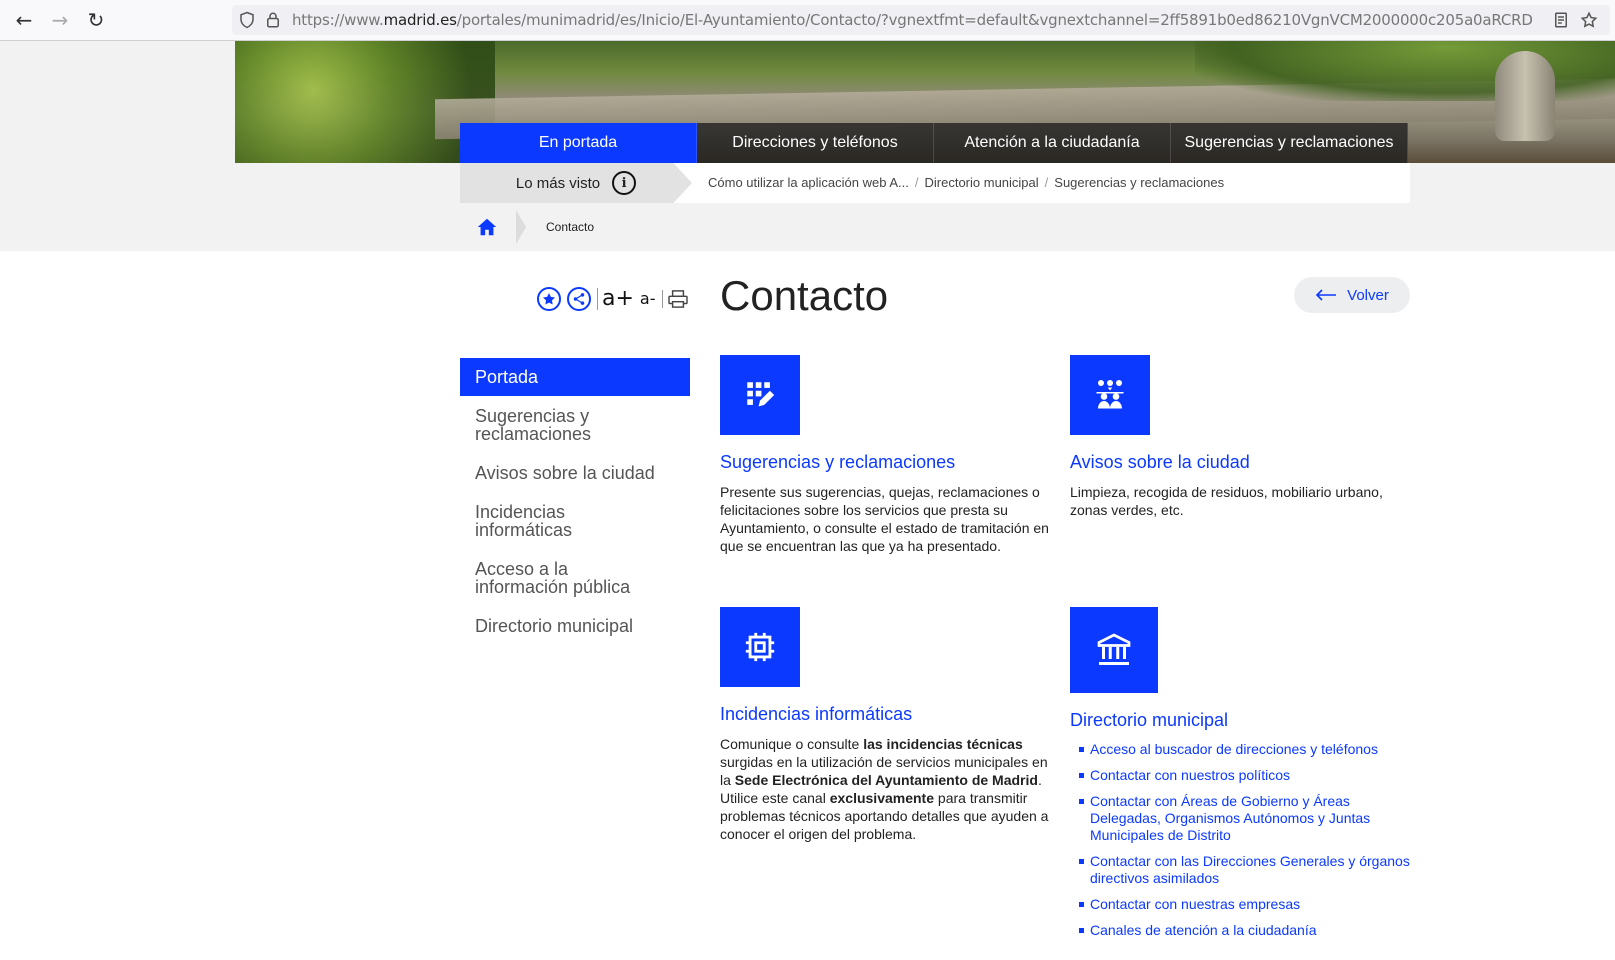 The height and width of the screenshot is (960, 1615). What do you see at coordinates (982, 182) in the screenshot?
I see `most-viewed-link: Directorio municipal` at bounding box center [982, 182].